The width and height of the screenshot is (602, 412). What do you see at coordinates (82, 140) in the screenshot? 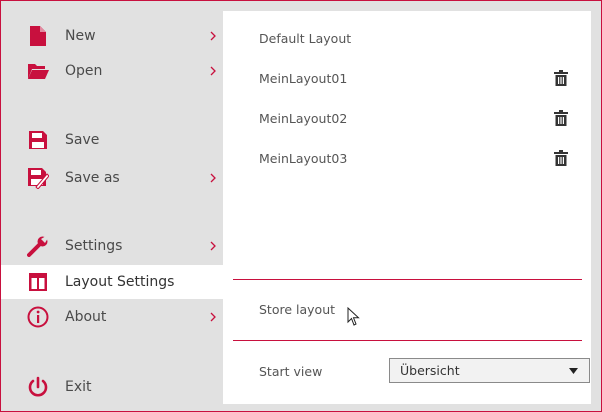
I see `menu-label: Save` at bounding box center [82, 140].